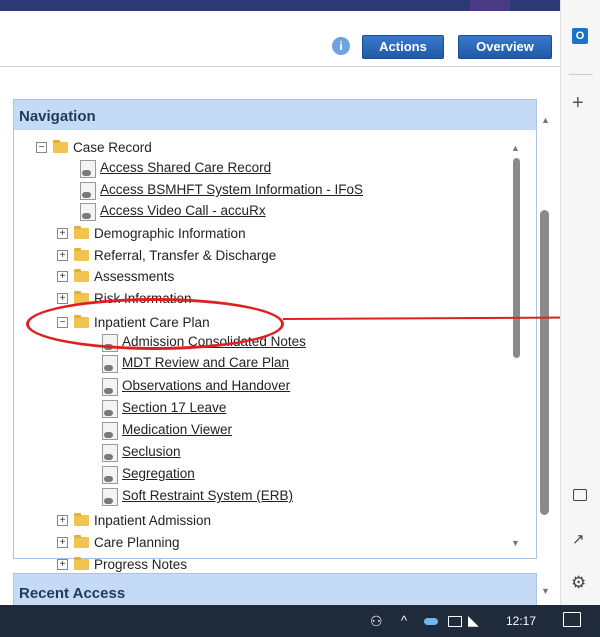 This screenshot has height=637, width=600. Describe the element at coordinates (140, 564) in the screenshot. I see `tree-item-label: Progress Notes` at that location.